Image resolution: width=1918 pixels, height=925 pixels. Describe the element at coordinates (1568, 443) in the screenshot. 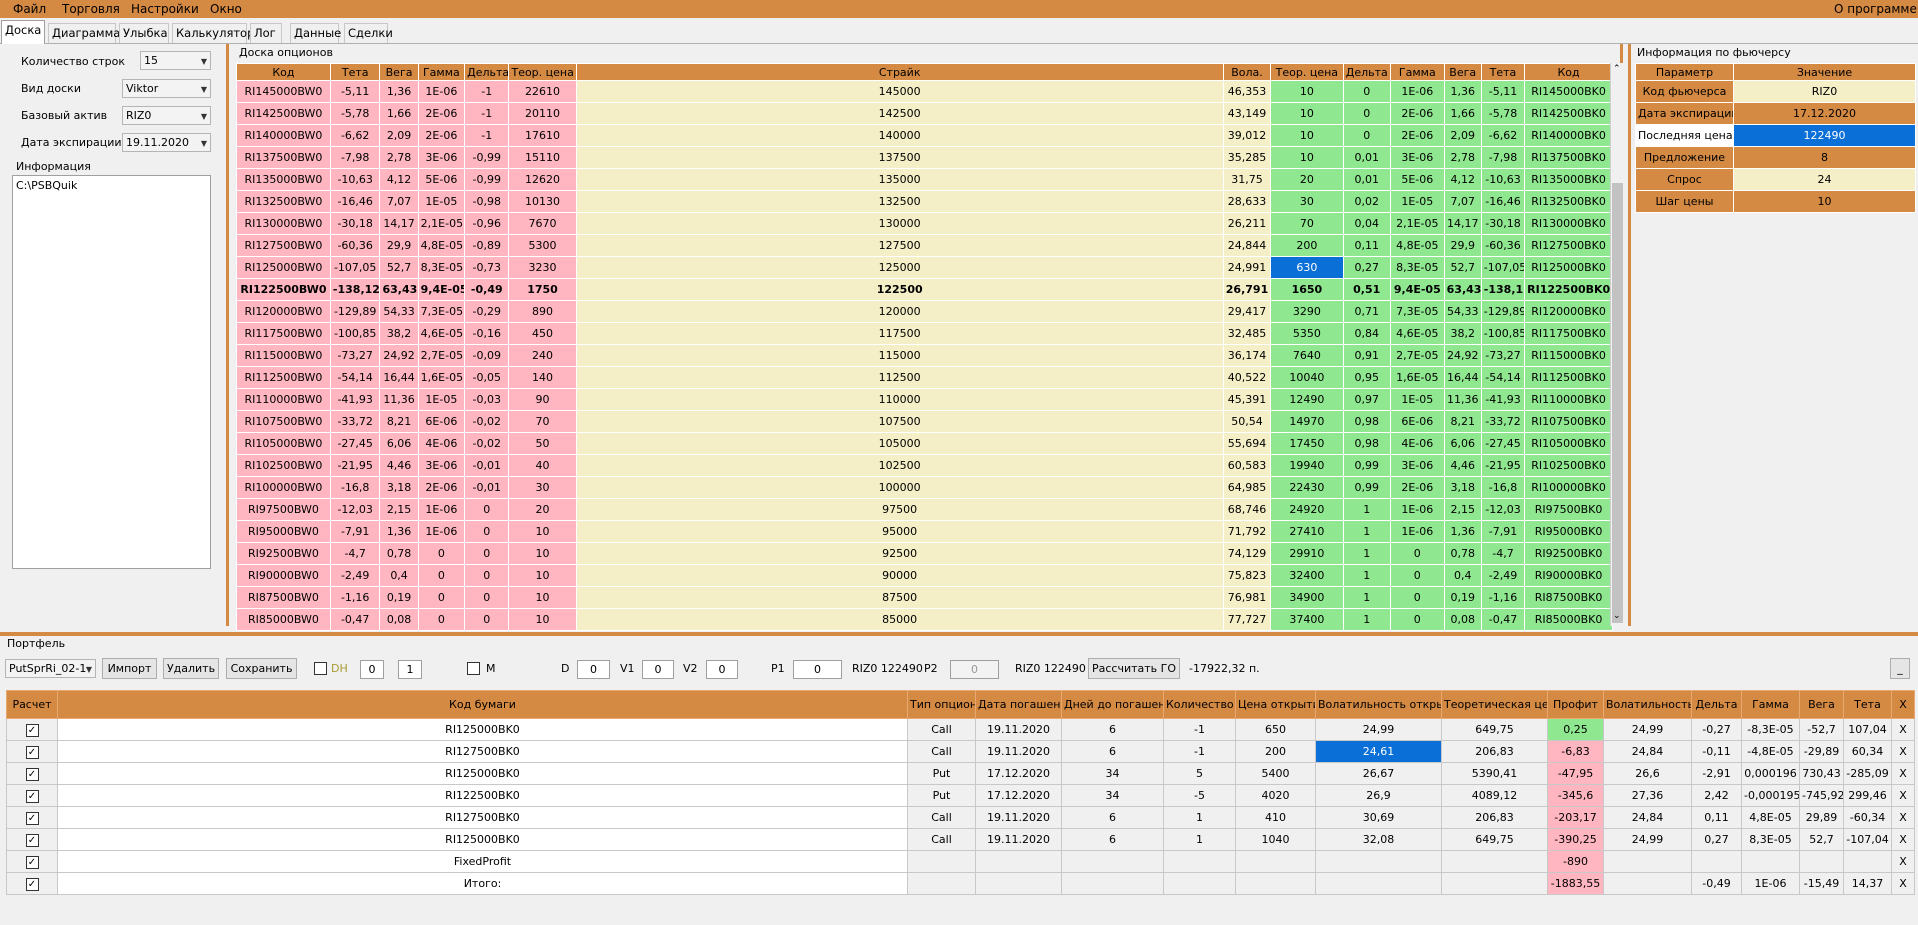

I see `board-cell: RI105000BK0` at that location.